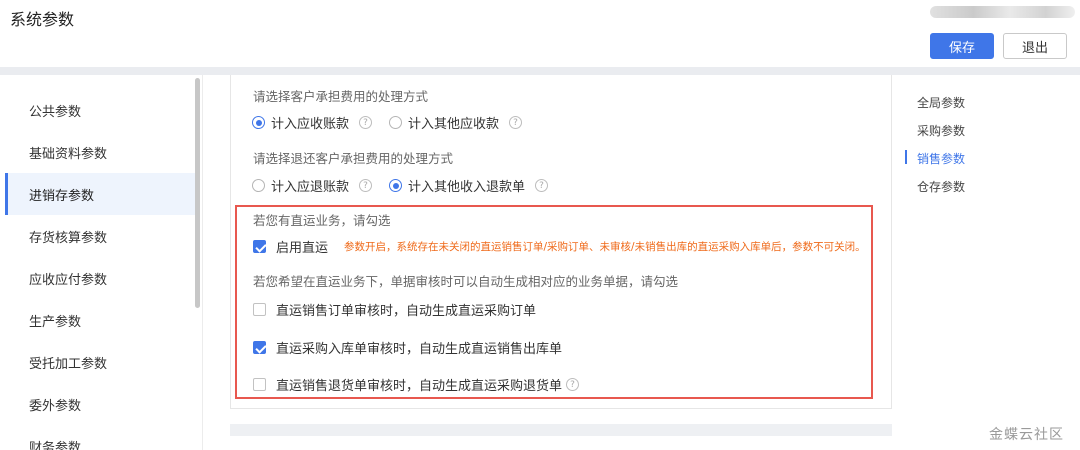 This screenshot has height=450, width=1080. I want to click on auto-purchase-return-from-sales-return: 直运销售退货单审核时，自动生成直运采购退货单 ?, so click(416, 384).